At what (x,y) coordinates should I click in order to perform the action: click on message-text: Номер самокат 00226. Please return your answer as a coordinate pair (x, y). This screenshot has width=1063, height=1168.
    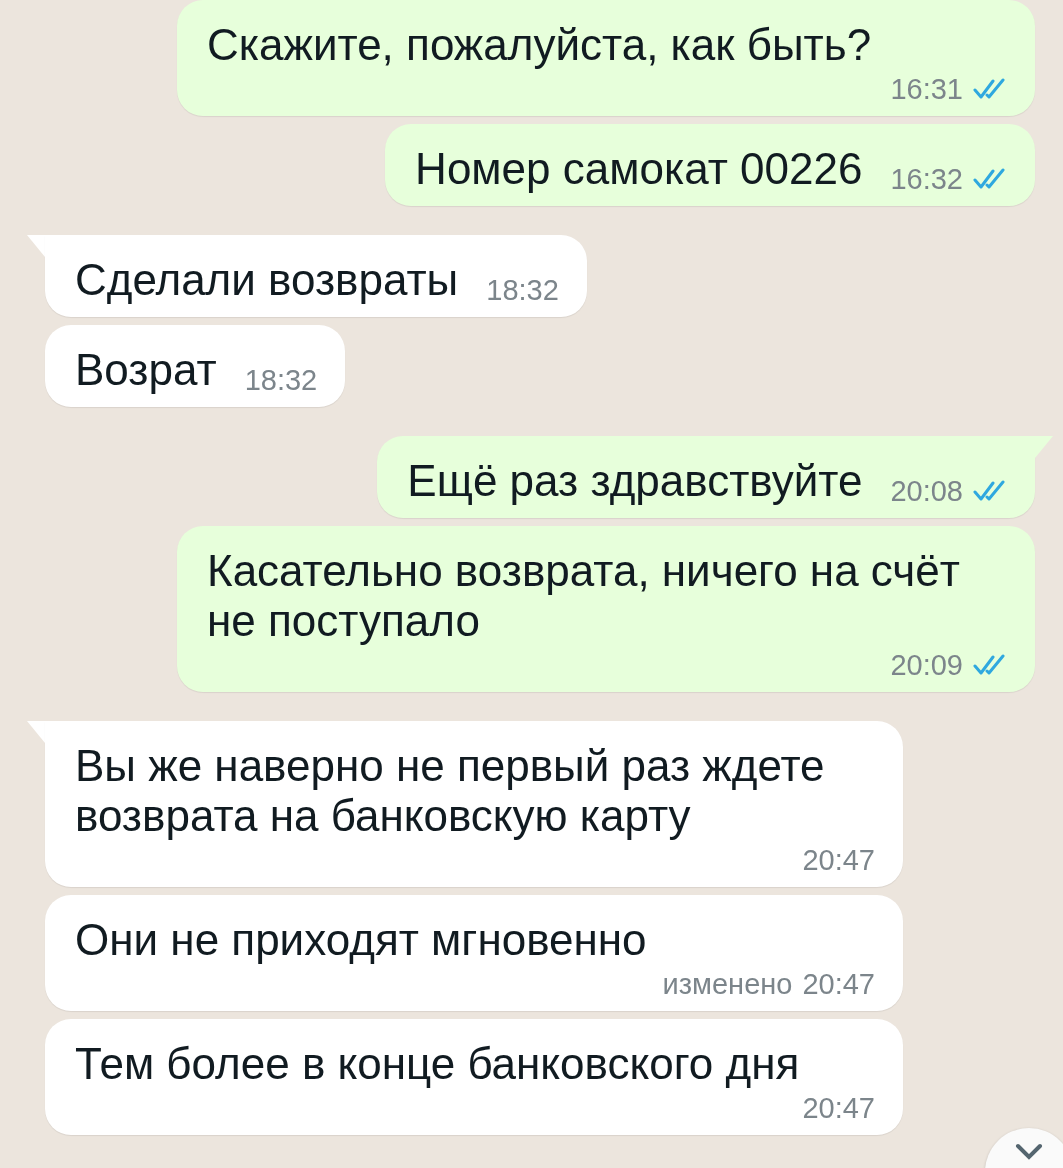
    Looking at the image, I should click on (639, 169).